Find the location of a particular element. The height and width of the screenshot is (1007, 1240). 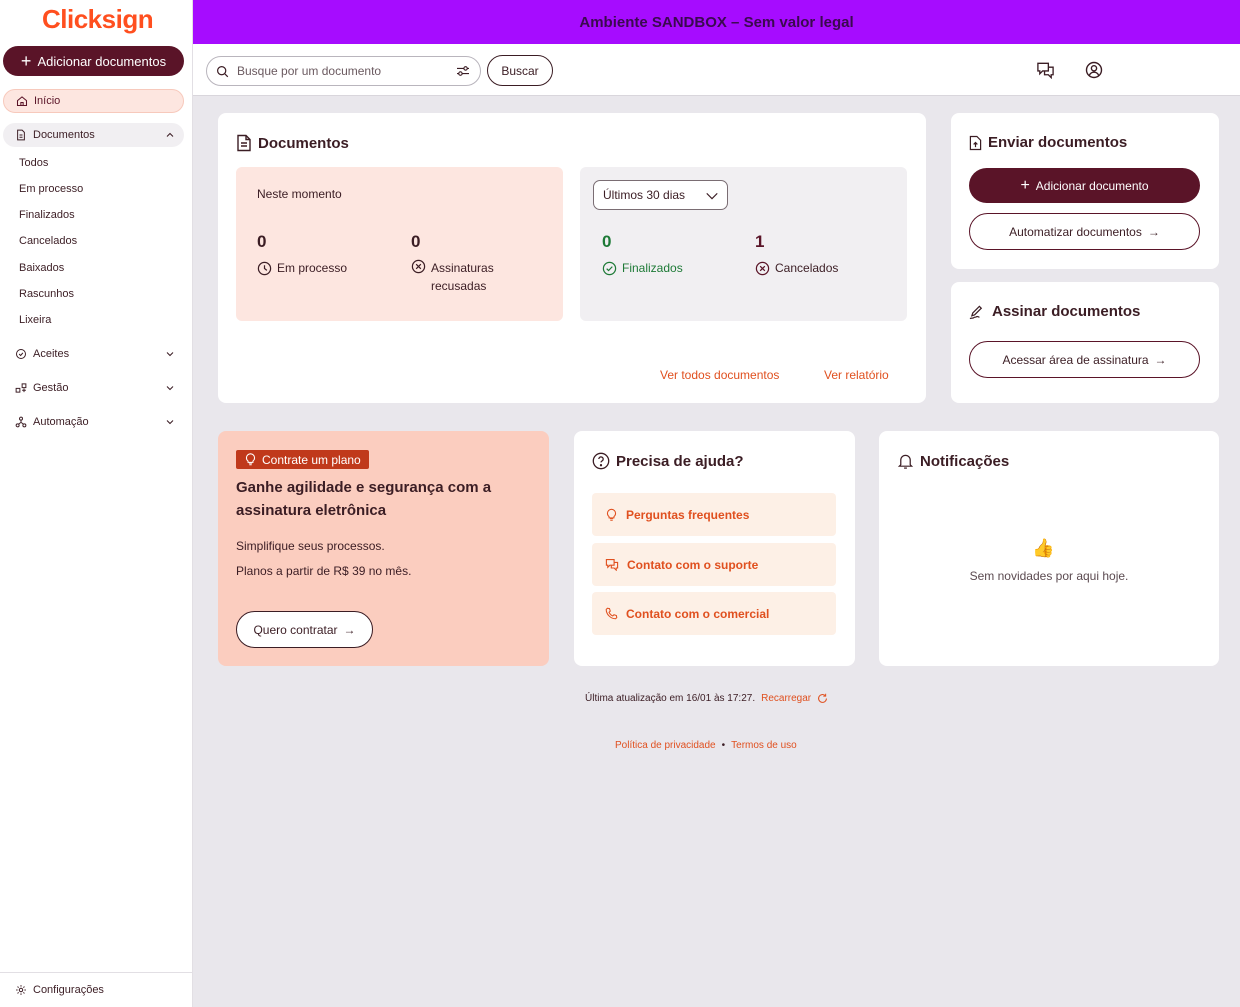

check-circle-icon is located at coordinates (609, 268).